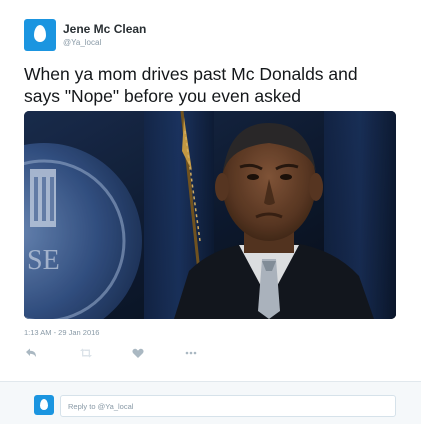 This screenshot has height=424, width=421. Describe the element at coordinates (104, 29) in the screenshot. I see `author-name: Jene Mc Clean` at that location.